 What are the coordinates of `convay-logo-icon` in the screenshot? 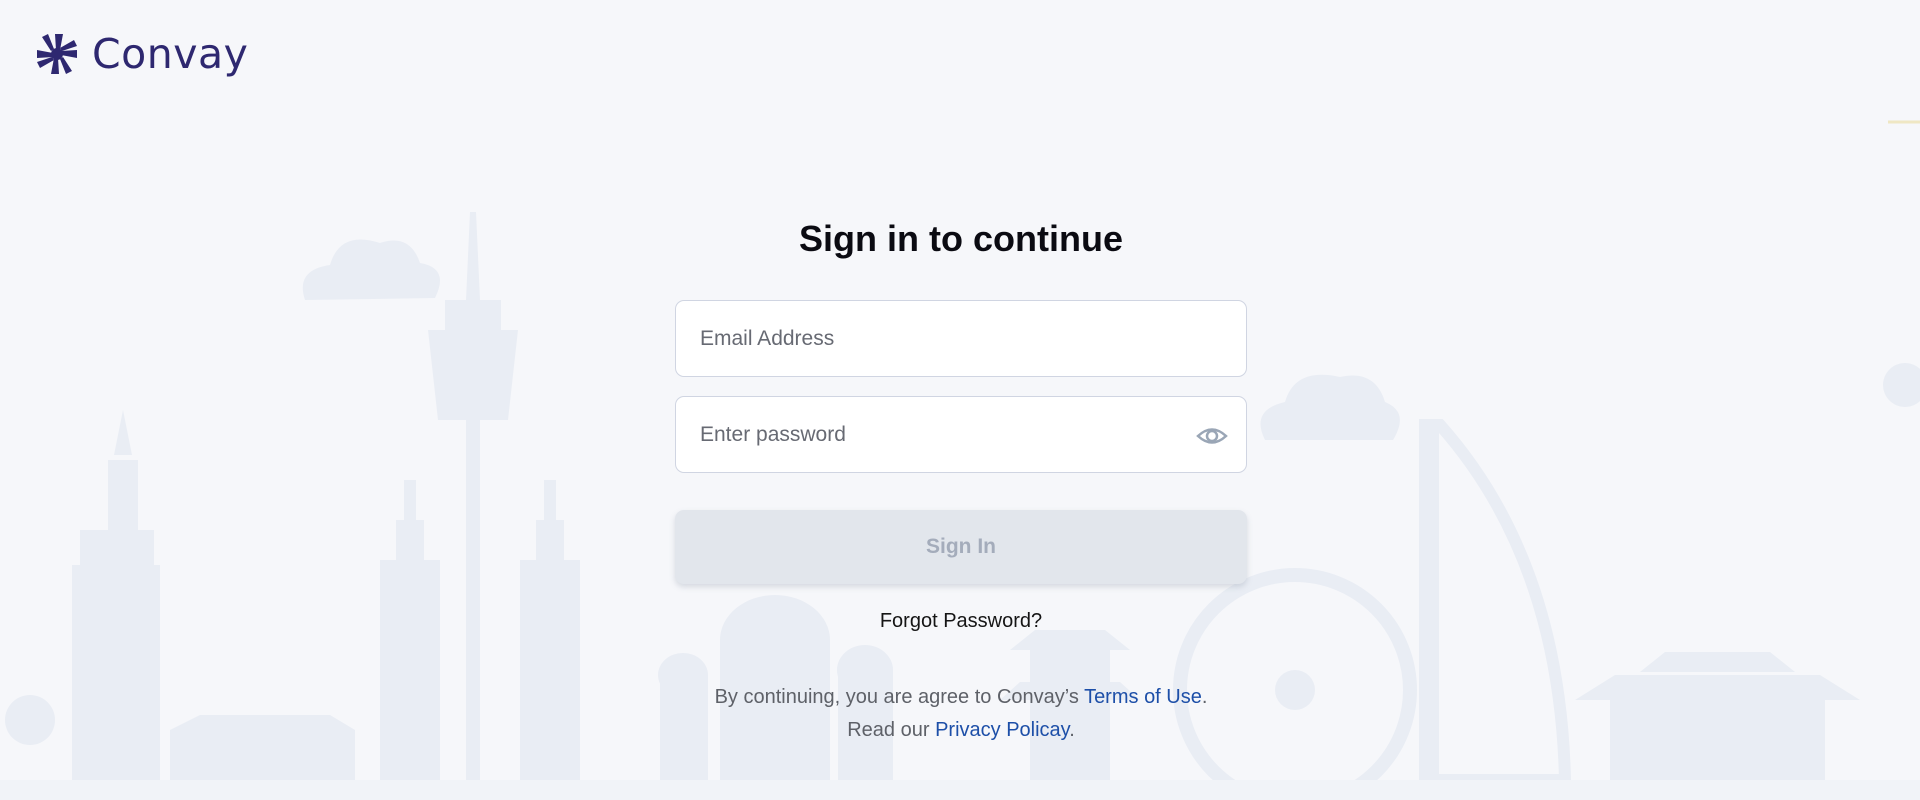 It's located at (57, 54).